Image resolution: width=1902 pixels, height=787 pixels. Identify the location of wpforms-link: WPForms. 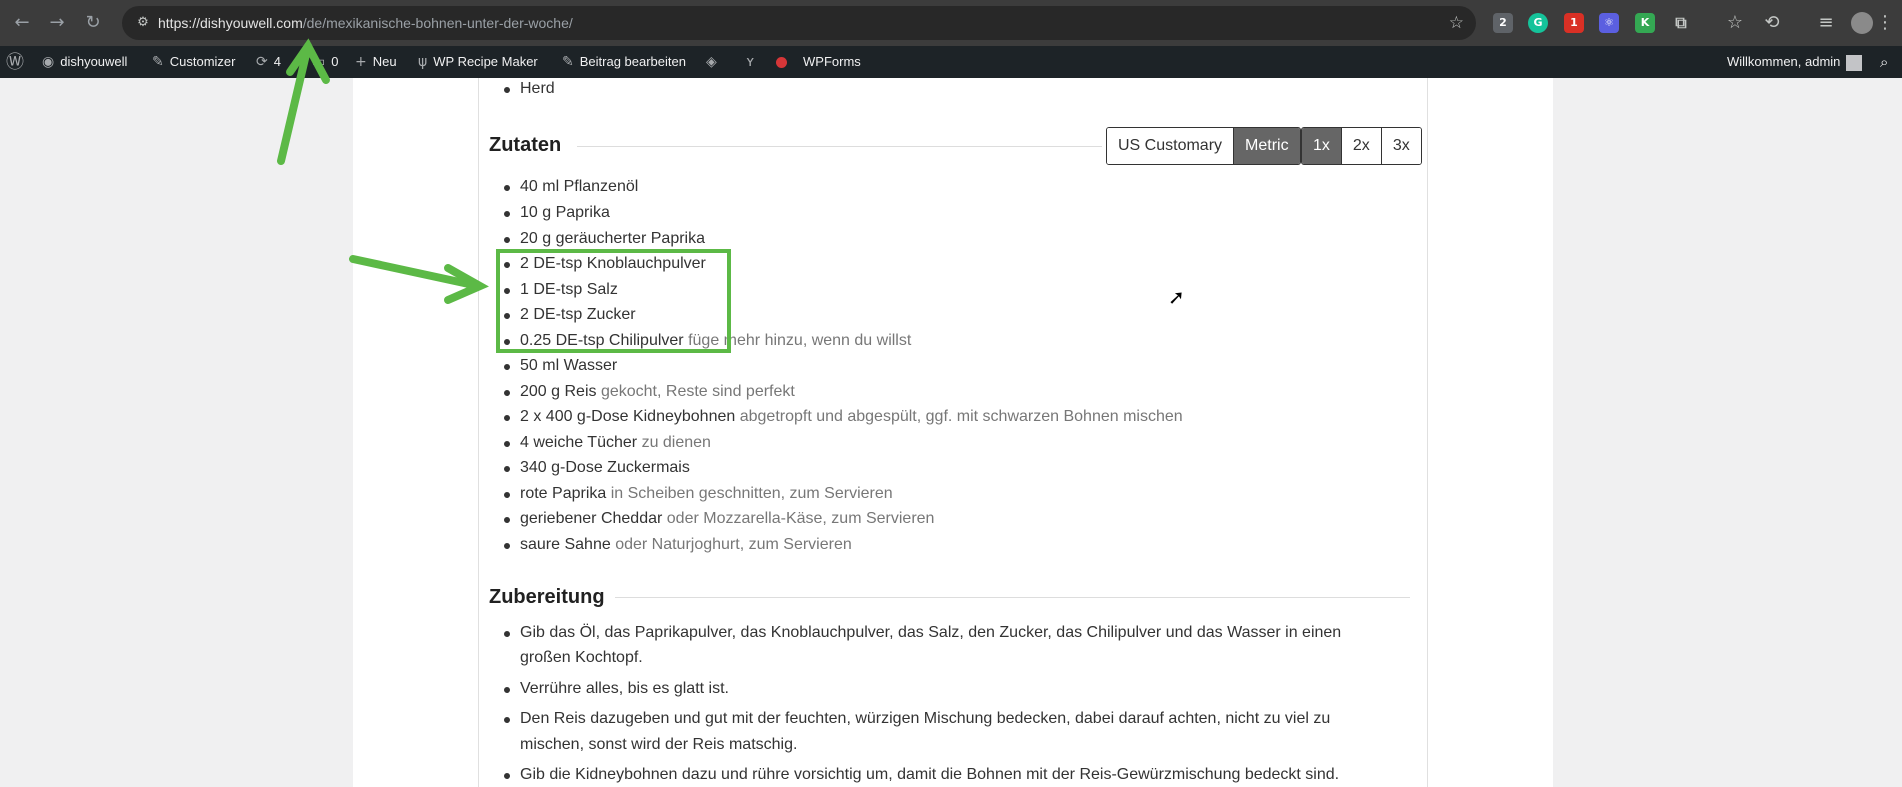
(832, 62).